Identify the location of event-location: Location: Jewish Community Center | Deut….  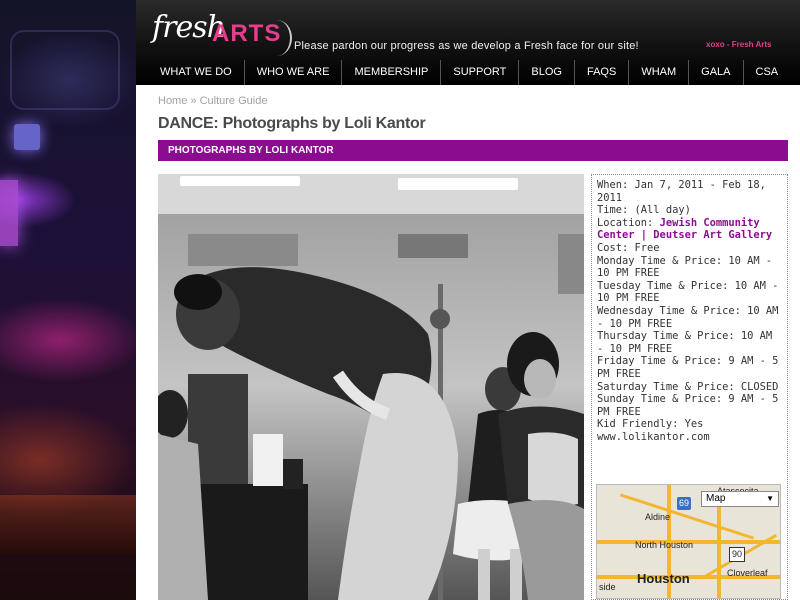
(689, 229).